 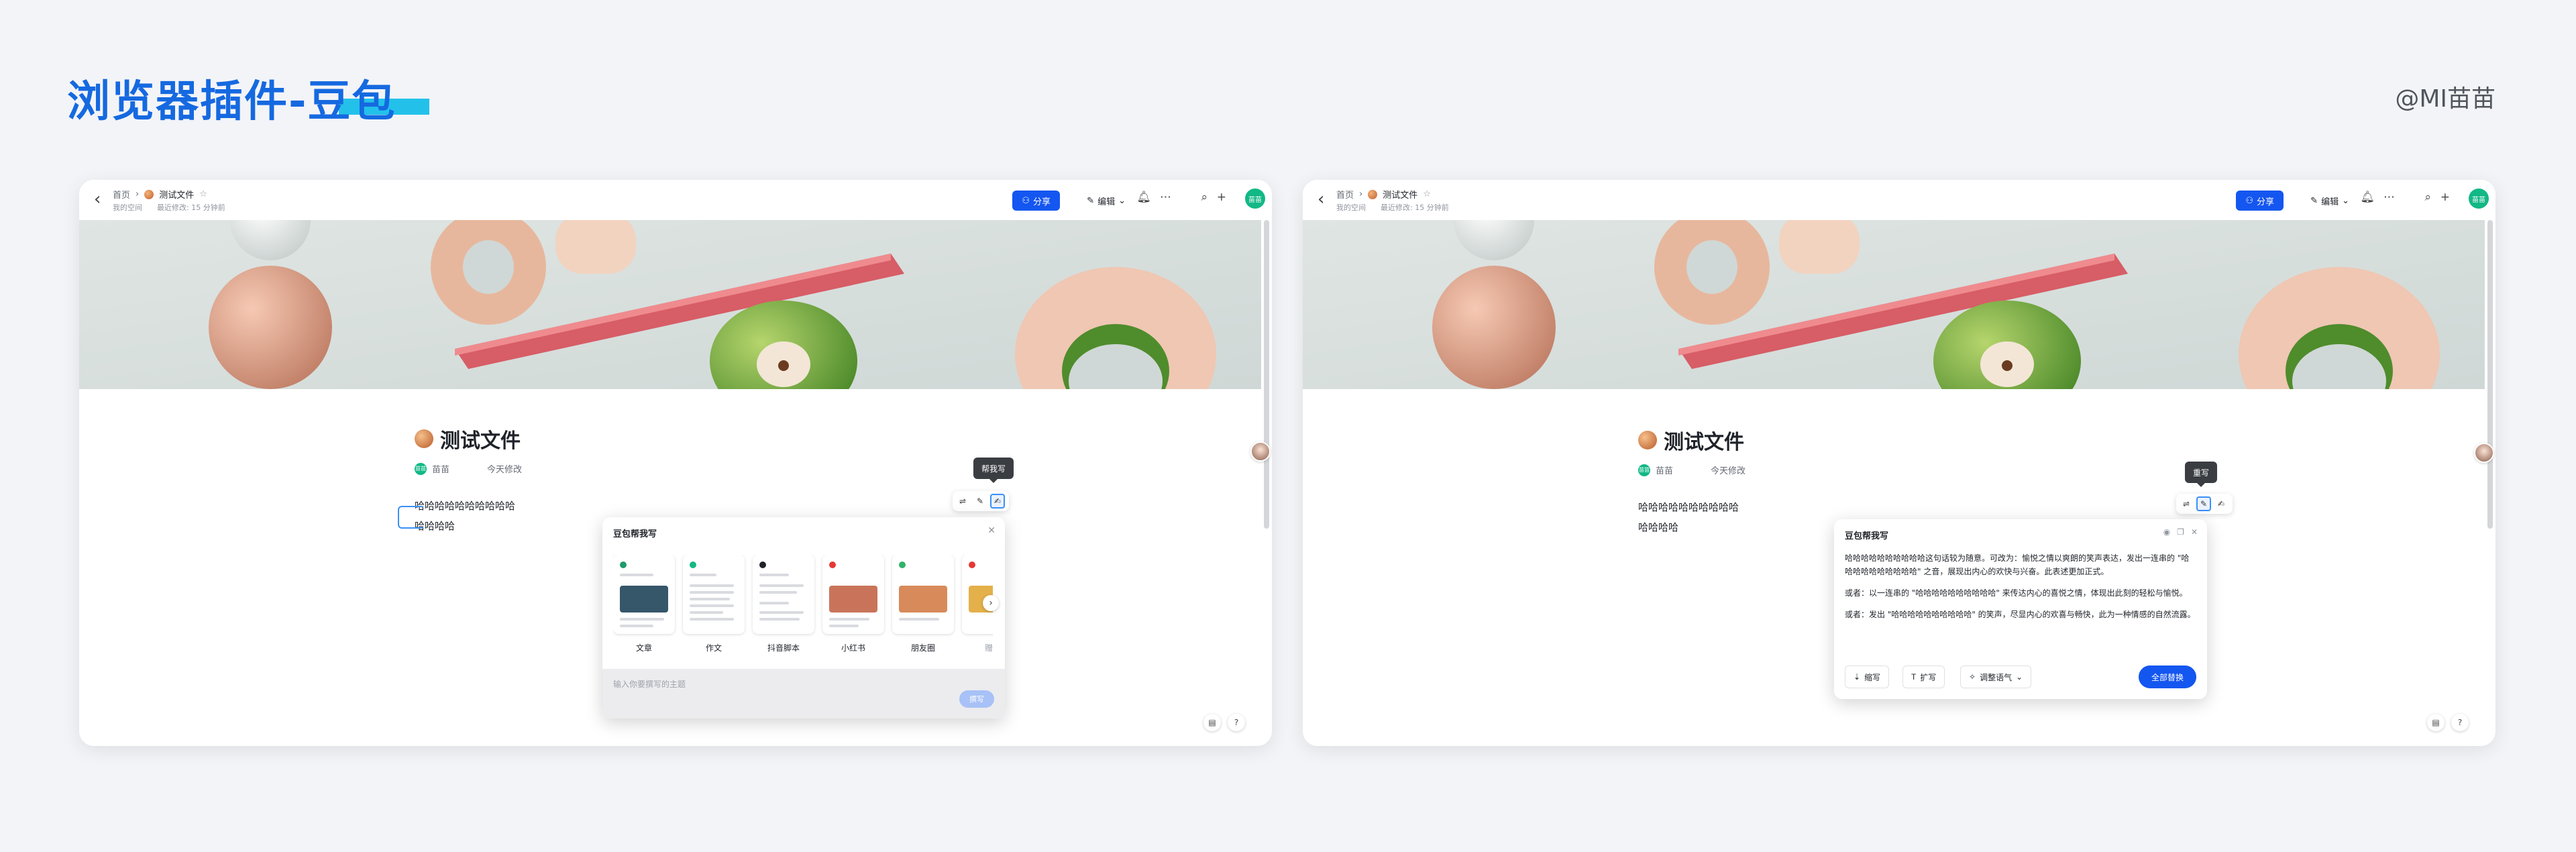 What do you see at coordinates (1644, 470) in the screenshot?
I see `author-avatar: 苗苗` at bounding box center [1644, 470].